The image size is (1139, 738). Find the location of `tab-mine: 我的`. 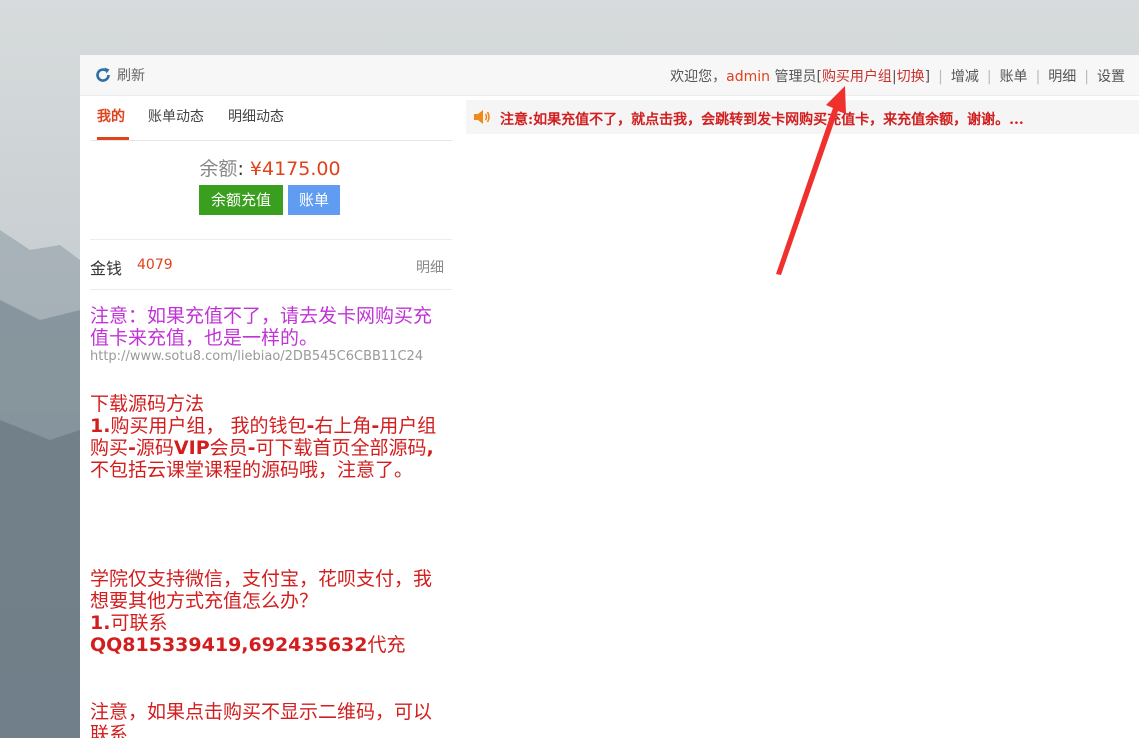

tab-mine: 我的 is located at coordinates (111, 116).